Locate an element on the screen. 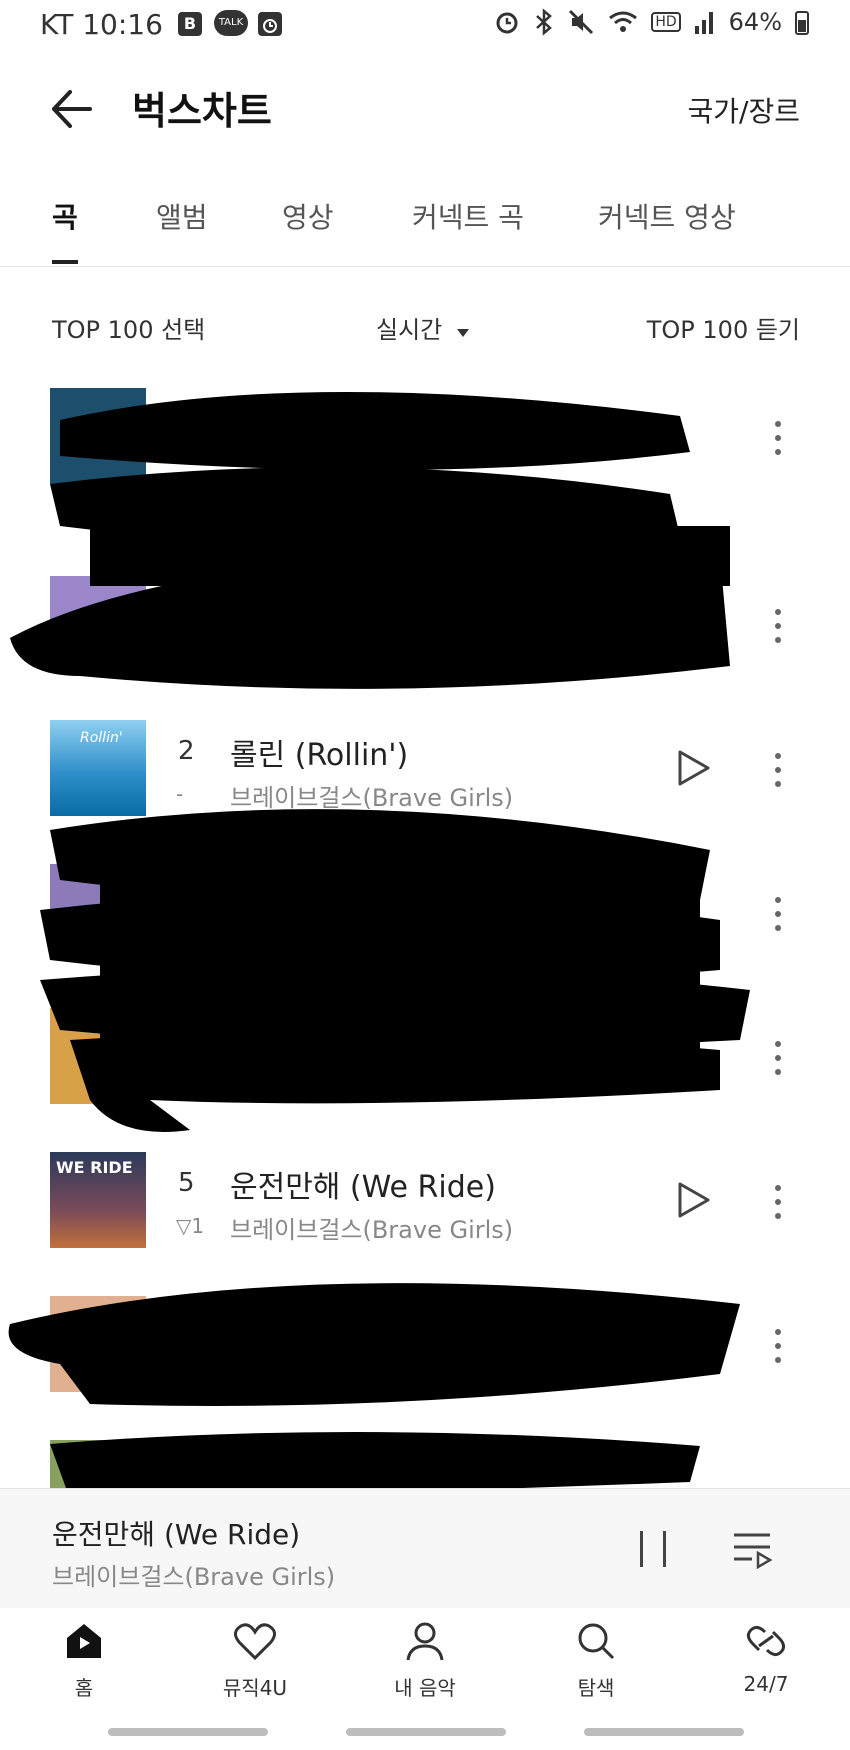 The height and width of the screenshot is (1750, 850). mini-player: 운전만해 (We Ride) 브레이브걸스(Brave Girls) is located at coordinates (425, 1548).